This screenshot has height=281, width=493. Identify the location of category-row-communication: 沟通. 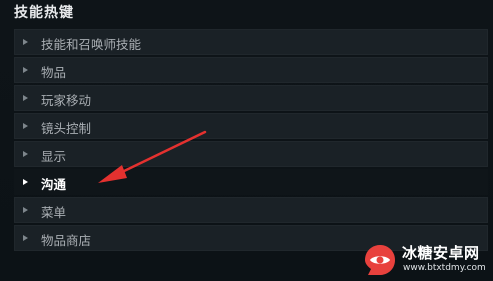
(251, 182).